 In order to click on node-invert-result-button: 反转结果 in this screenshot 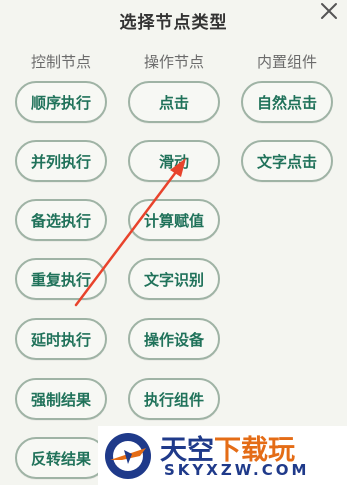, I will do `click(61, 458)`.